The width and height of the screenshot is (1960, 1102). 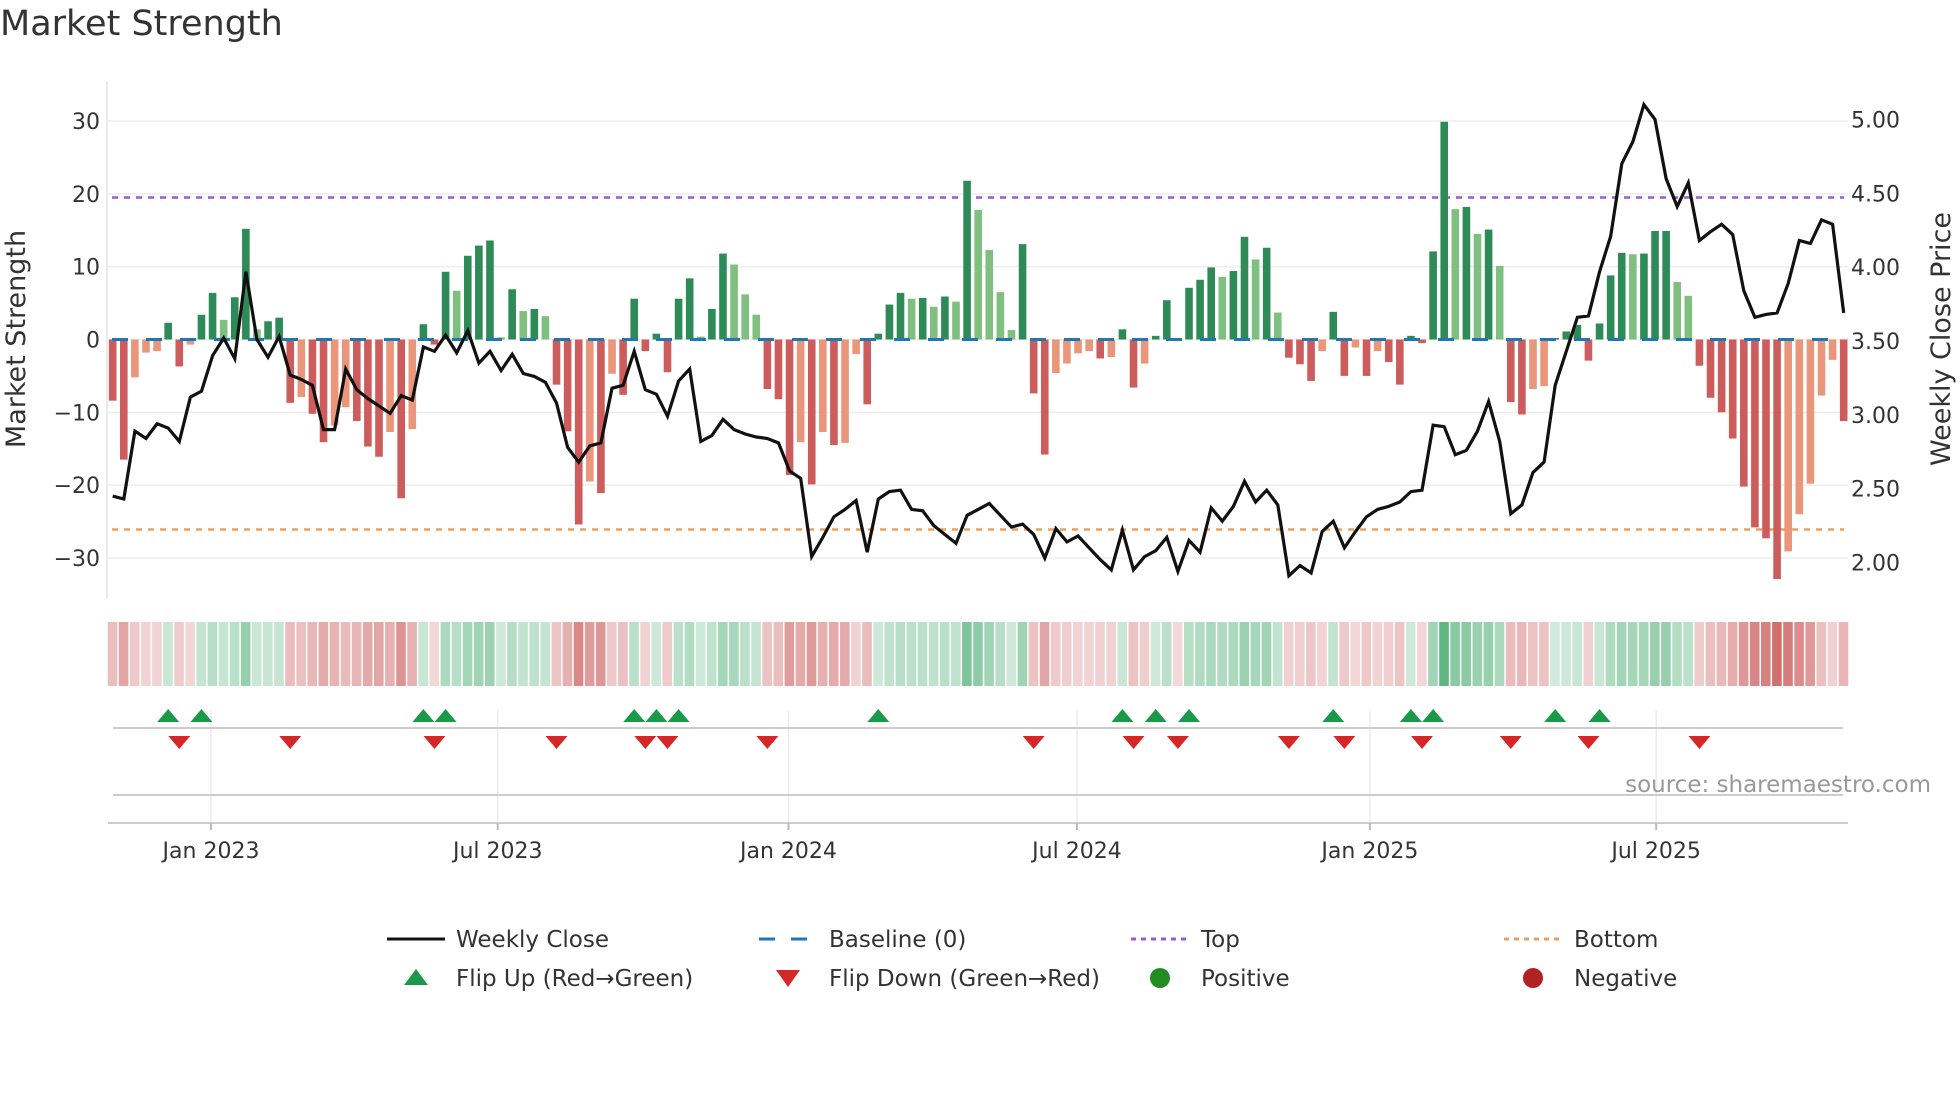 What do you see at coordinates (1581, 940) in the screenshot?
I see `legend-item-bottom: Bottom` at bounding box center [1581, 940].